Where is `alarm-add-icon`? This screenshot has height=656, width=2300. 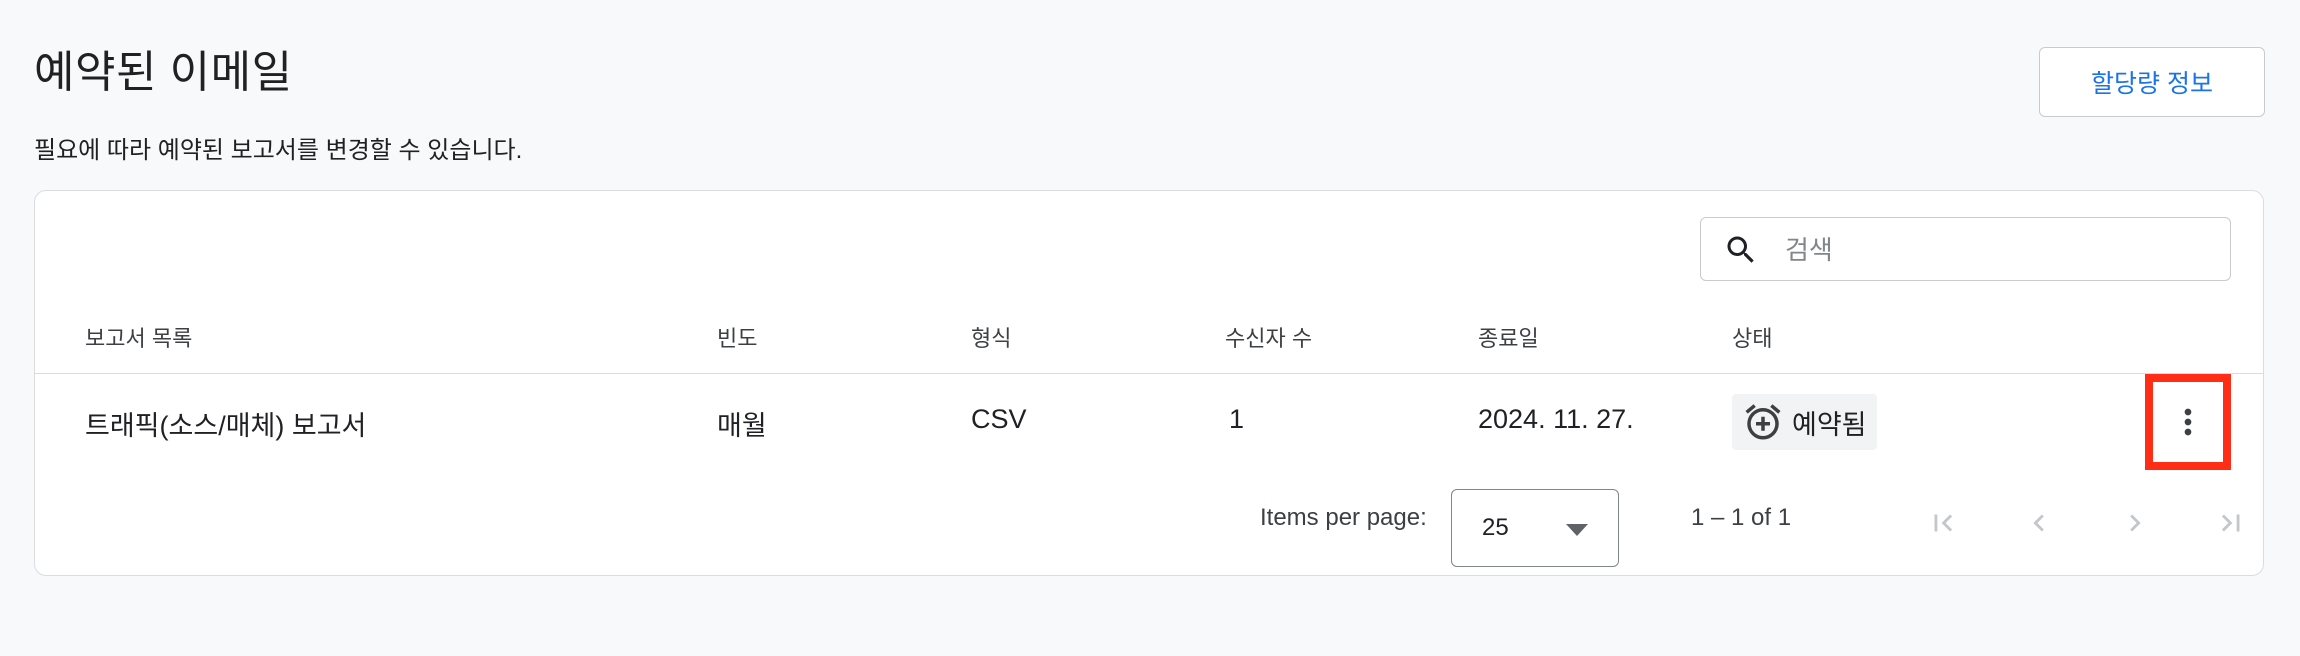 alarm-add-icon is located at coordinates (1763, 422).